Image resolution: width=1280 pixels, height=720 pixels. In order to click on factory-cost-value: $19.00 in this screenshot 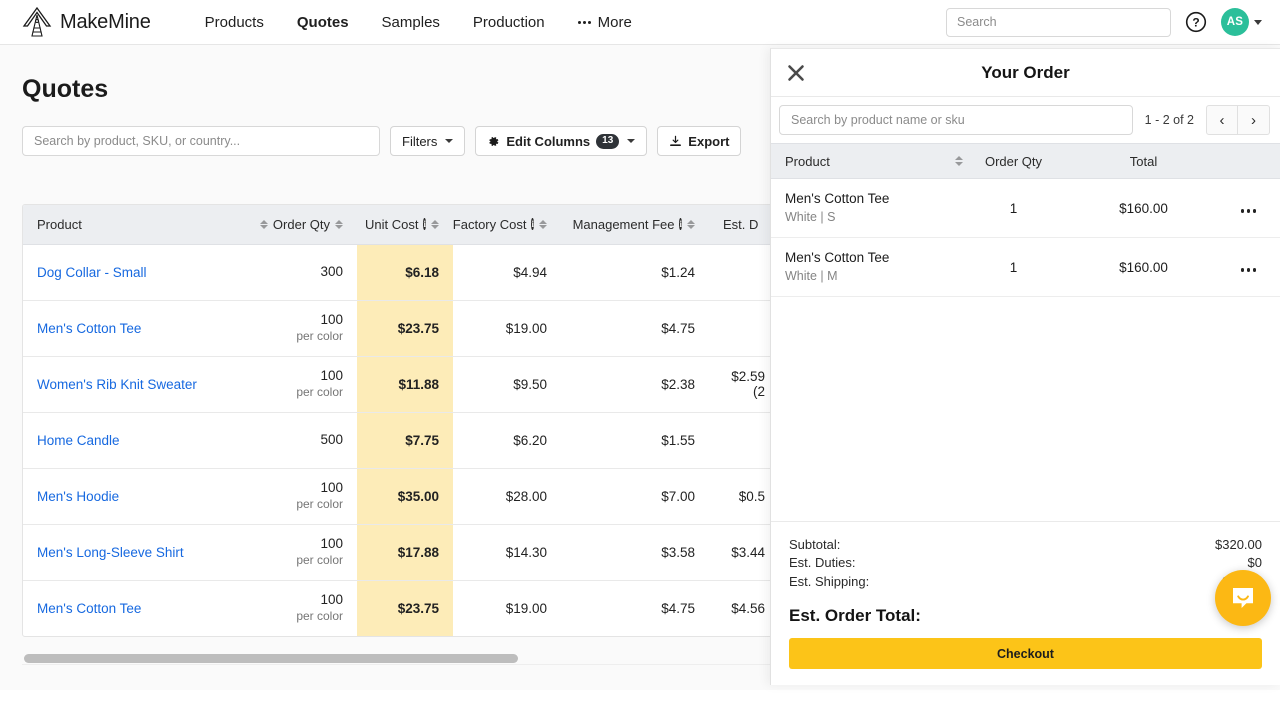, I will do `click(507, 328)`.